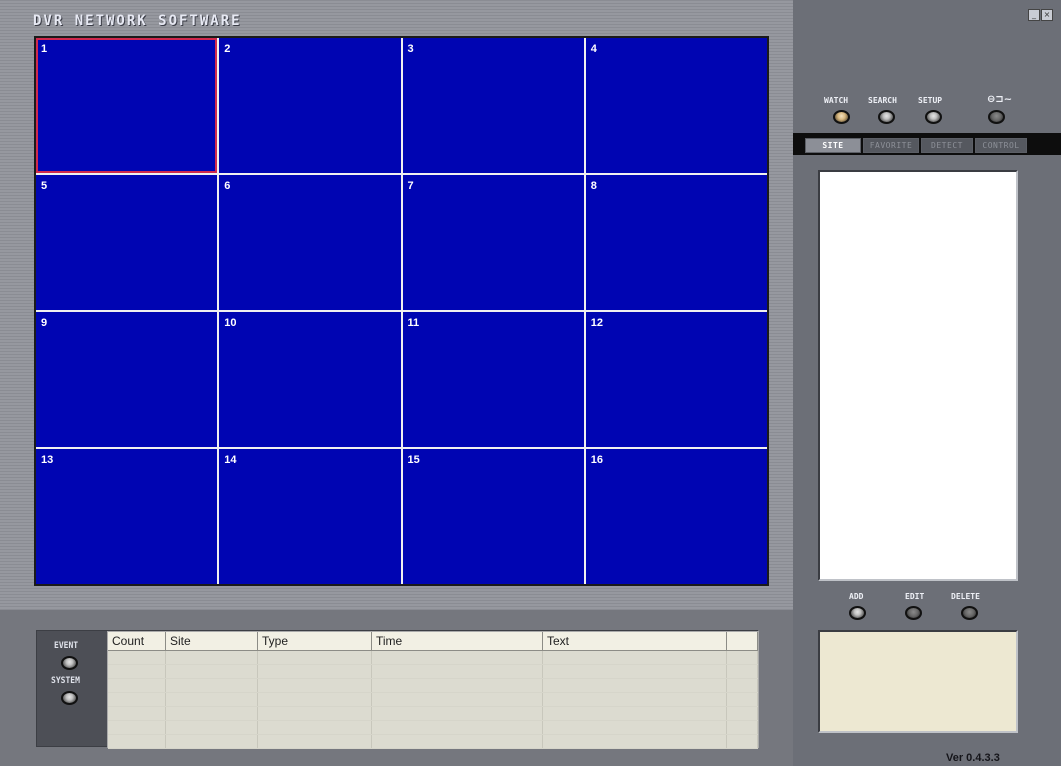 This screenshot has height=766, width=1061. I want to click on channel-number: 15, so click(413, 460).